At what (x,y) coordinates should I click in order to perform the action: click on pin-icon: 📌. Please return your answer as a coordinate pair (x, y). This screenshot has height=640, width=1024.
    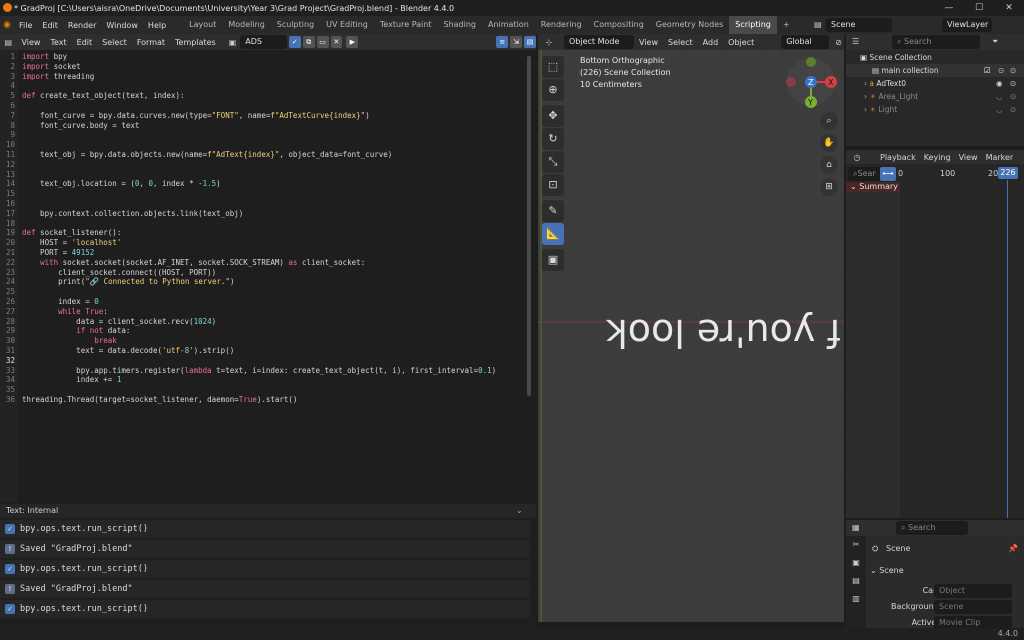
    Looking at the image, I should click on (1013, 548).